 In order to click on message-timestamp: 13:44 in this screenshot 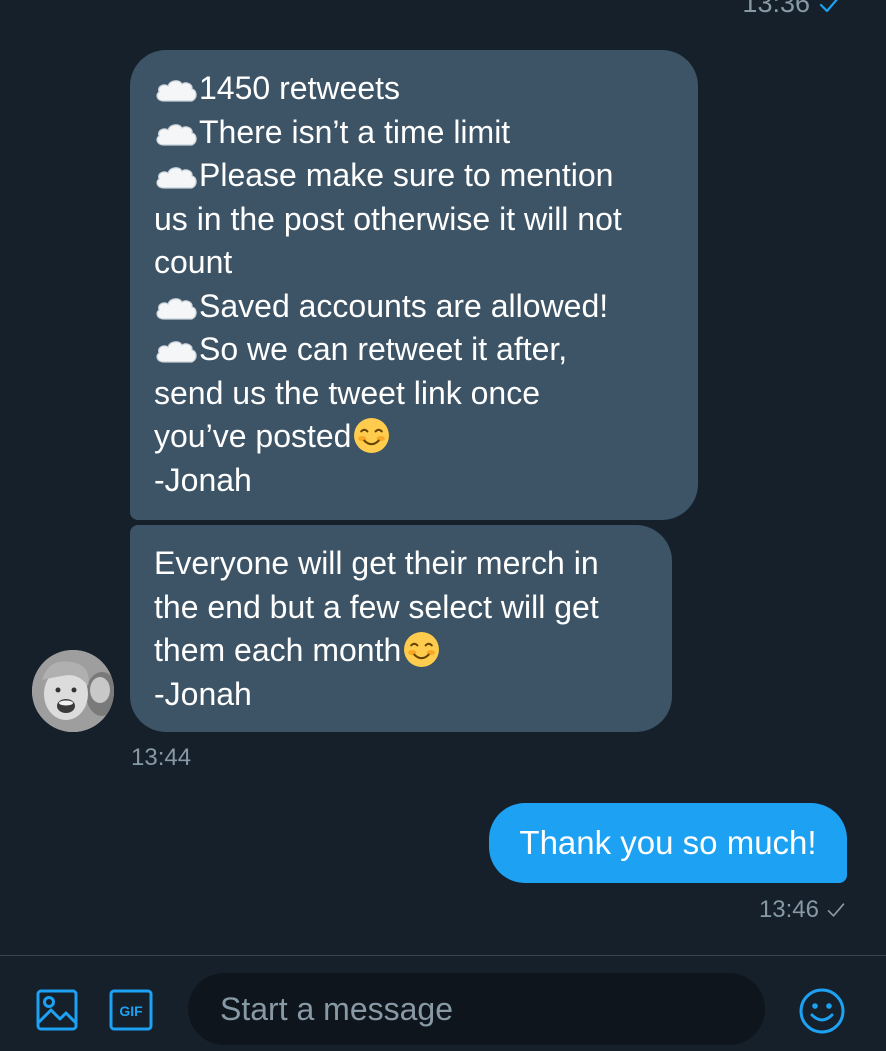, I will do `click(161, 757)`.